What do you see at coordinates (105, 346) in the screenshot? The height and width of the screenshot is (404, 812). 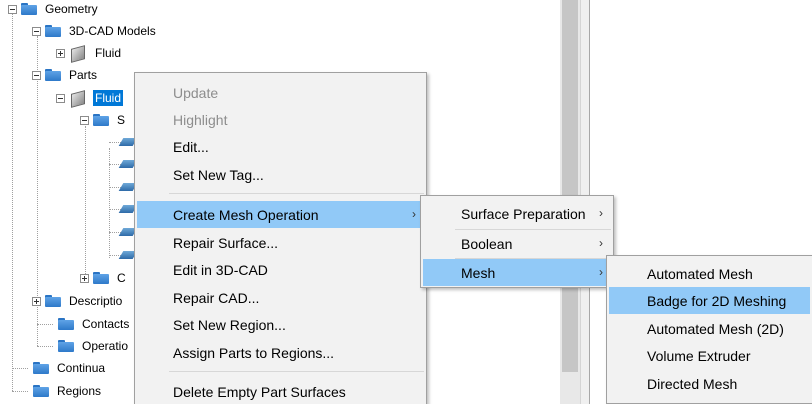 I see `tree-node-label: Operatio` at bounding box center [105, 346].